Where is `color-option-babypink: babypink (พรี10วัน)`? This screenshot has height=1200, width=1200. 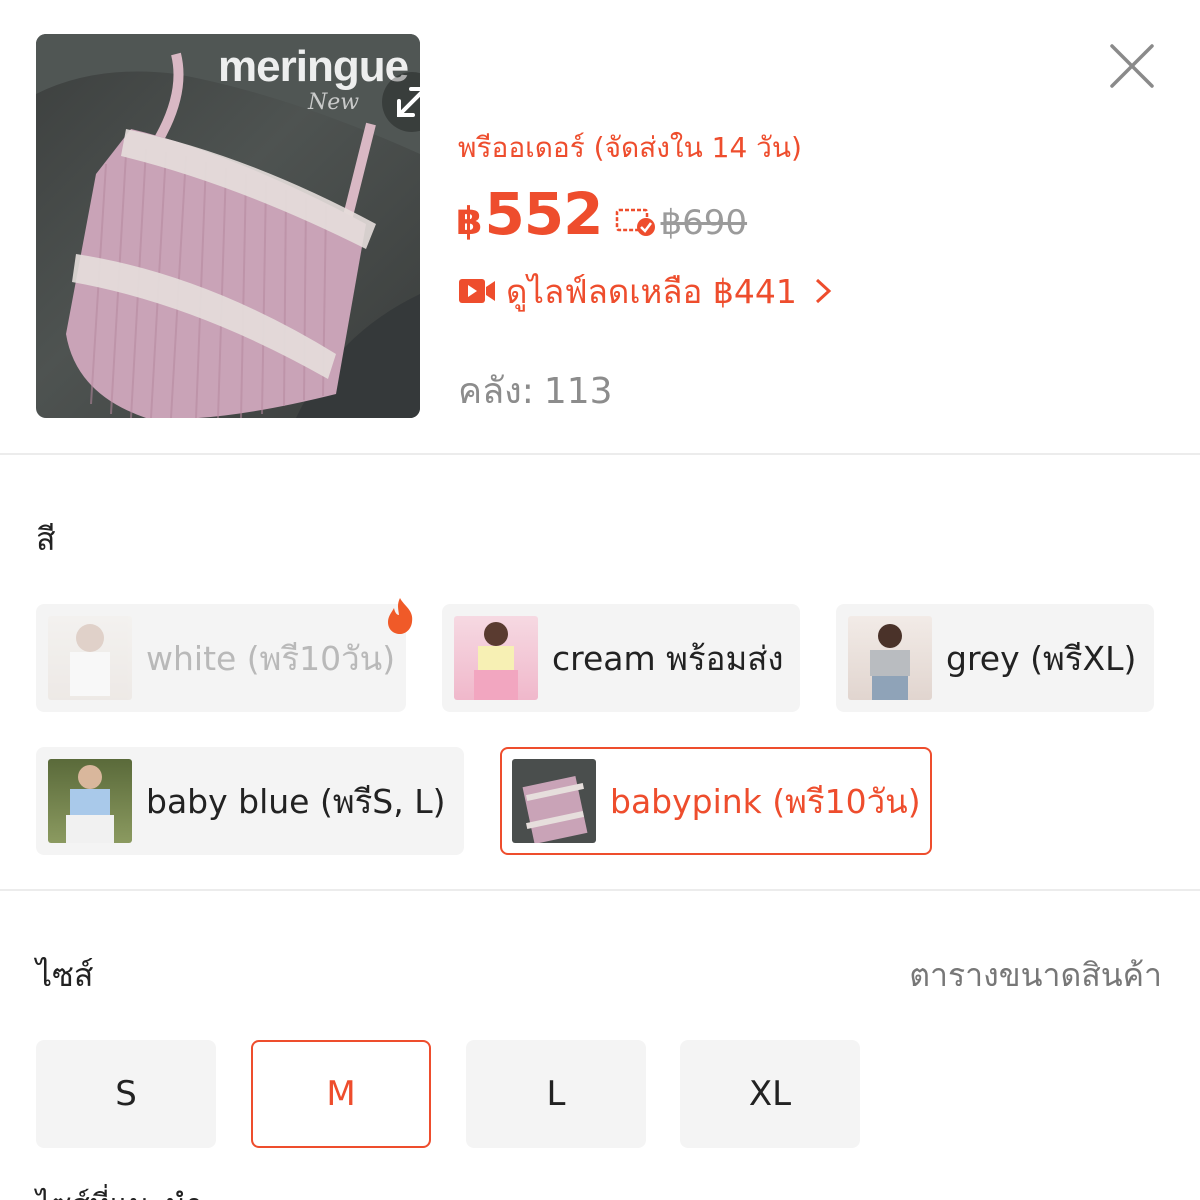
color-option-babypink: babypink (พรี10วัน) is located at coordinates (716, 801).